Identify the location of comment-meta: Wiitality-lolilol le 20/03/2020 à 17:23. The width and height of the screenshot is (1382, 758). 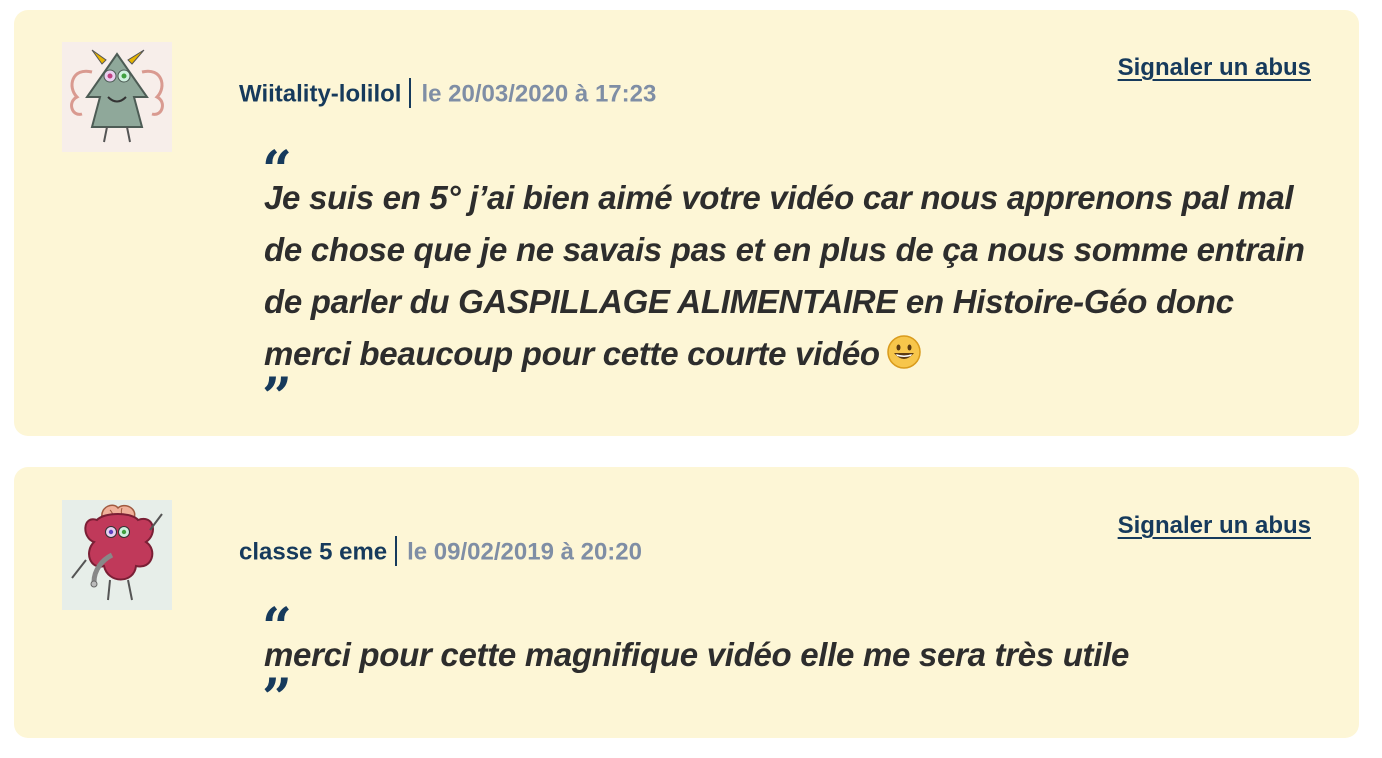
(448, 94).